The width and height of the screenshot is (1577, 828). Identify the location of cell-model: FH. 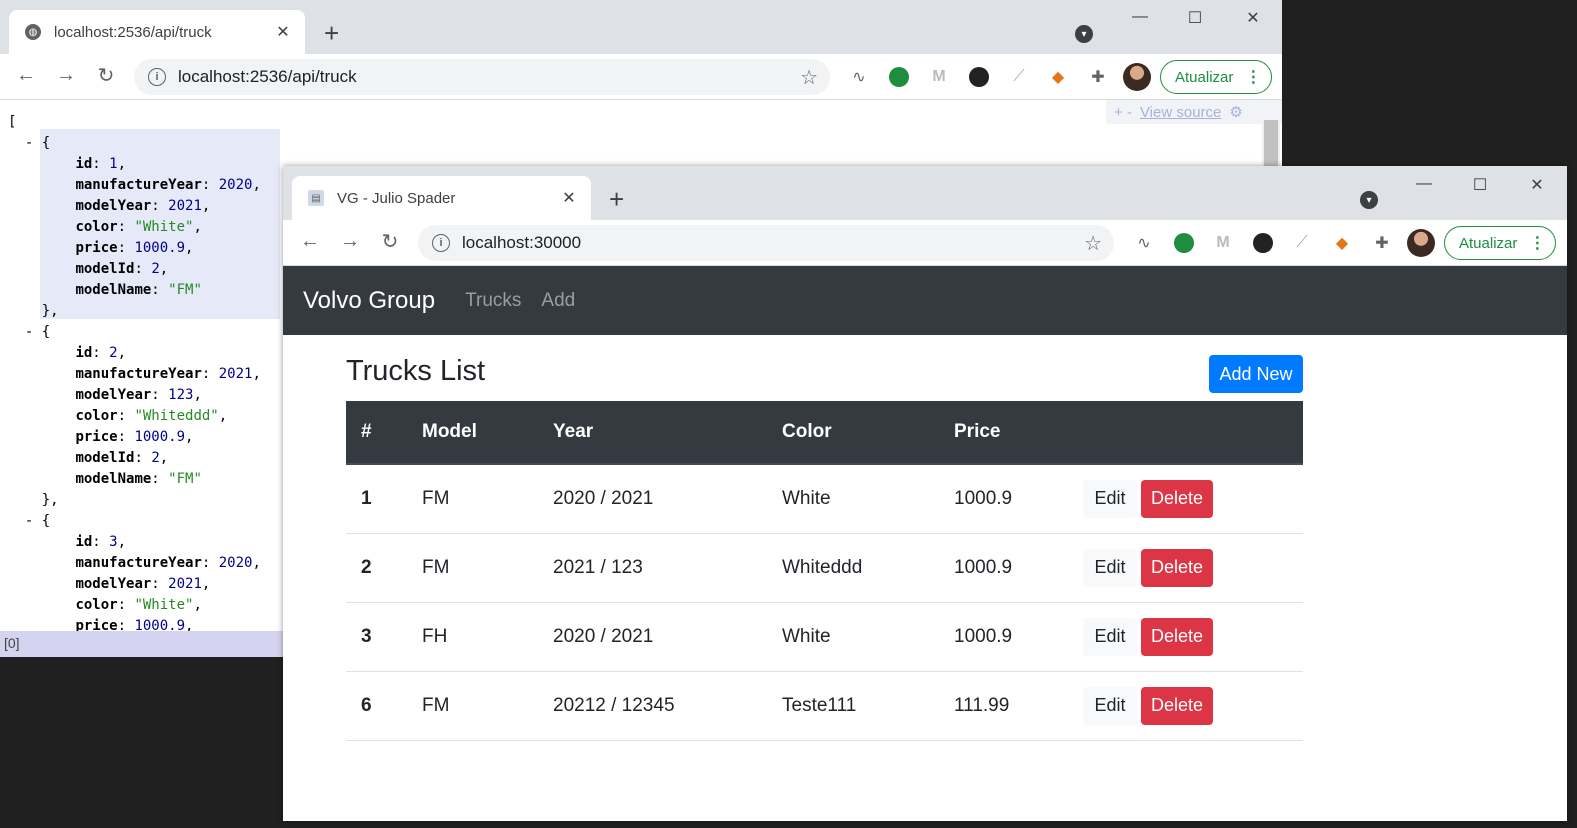
(435, 636).